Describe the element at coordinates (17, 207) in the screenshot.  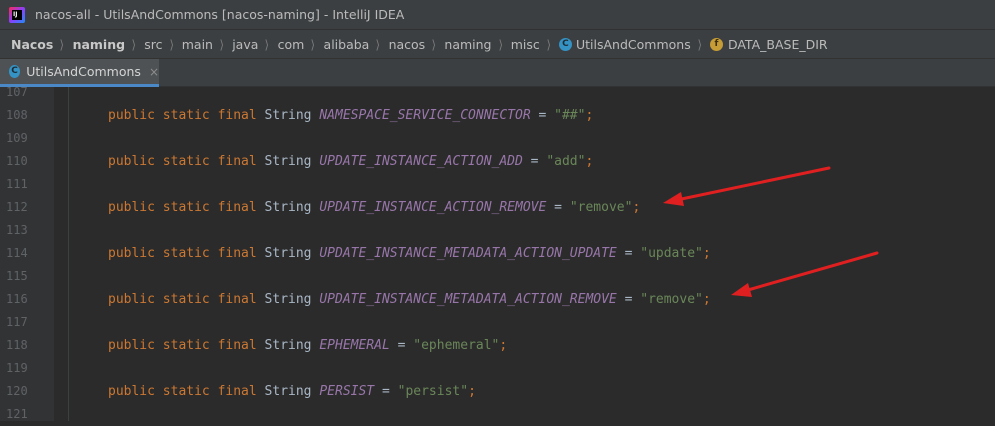
I see `line-number: 112` at that location.